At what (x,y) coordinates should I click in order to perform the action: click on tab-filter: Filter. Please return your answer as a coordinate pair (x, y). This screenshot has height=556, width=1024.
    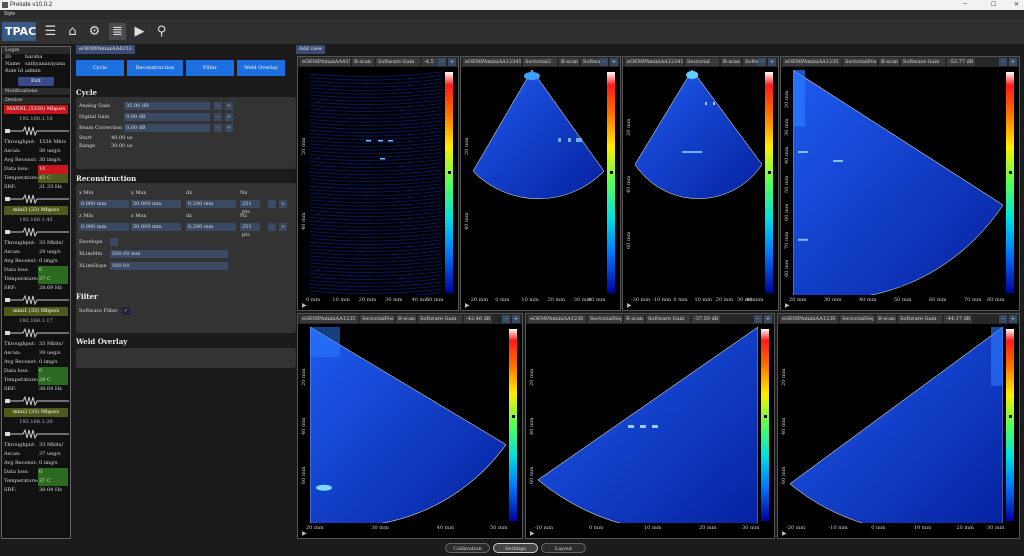
    Looking at the image, I should click on (210, 68).